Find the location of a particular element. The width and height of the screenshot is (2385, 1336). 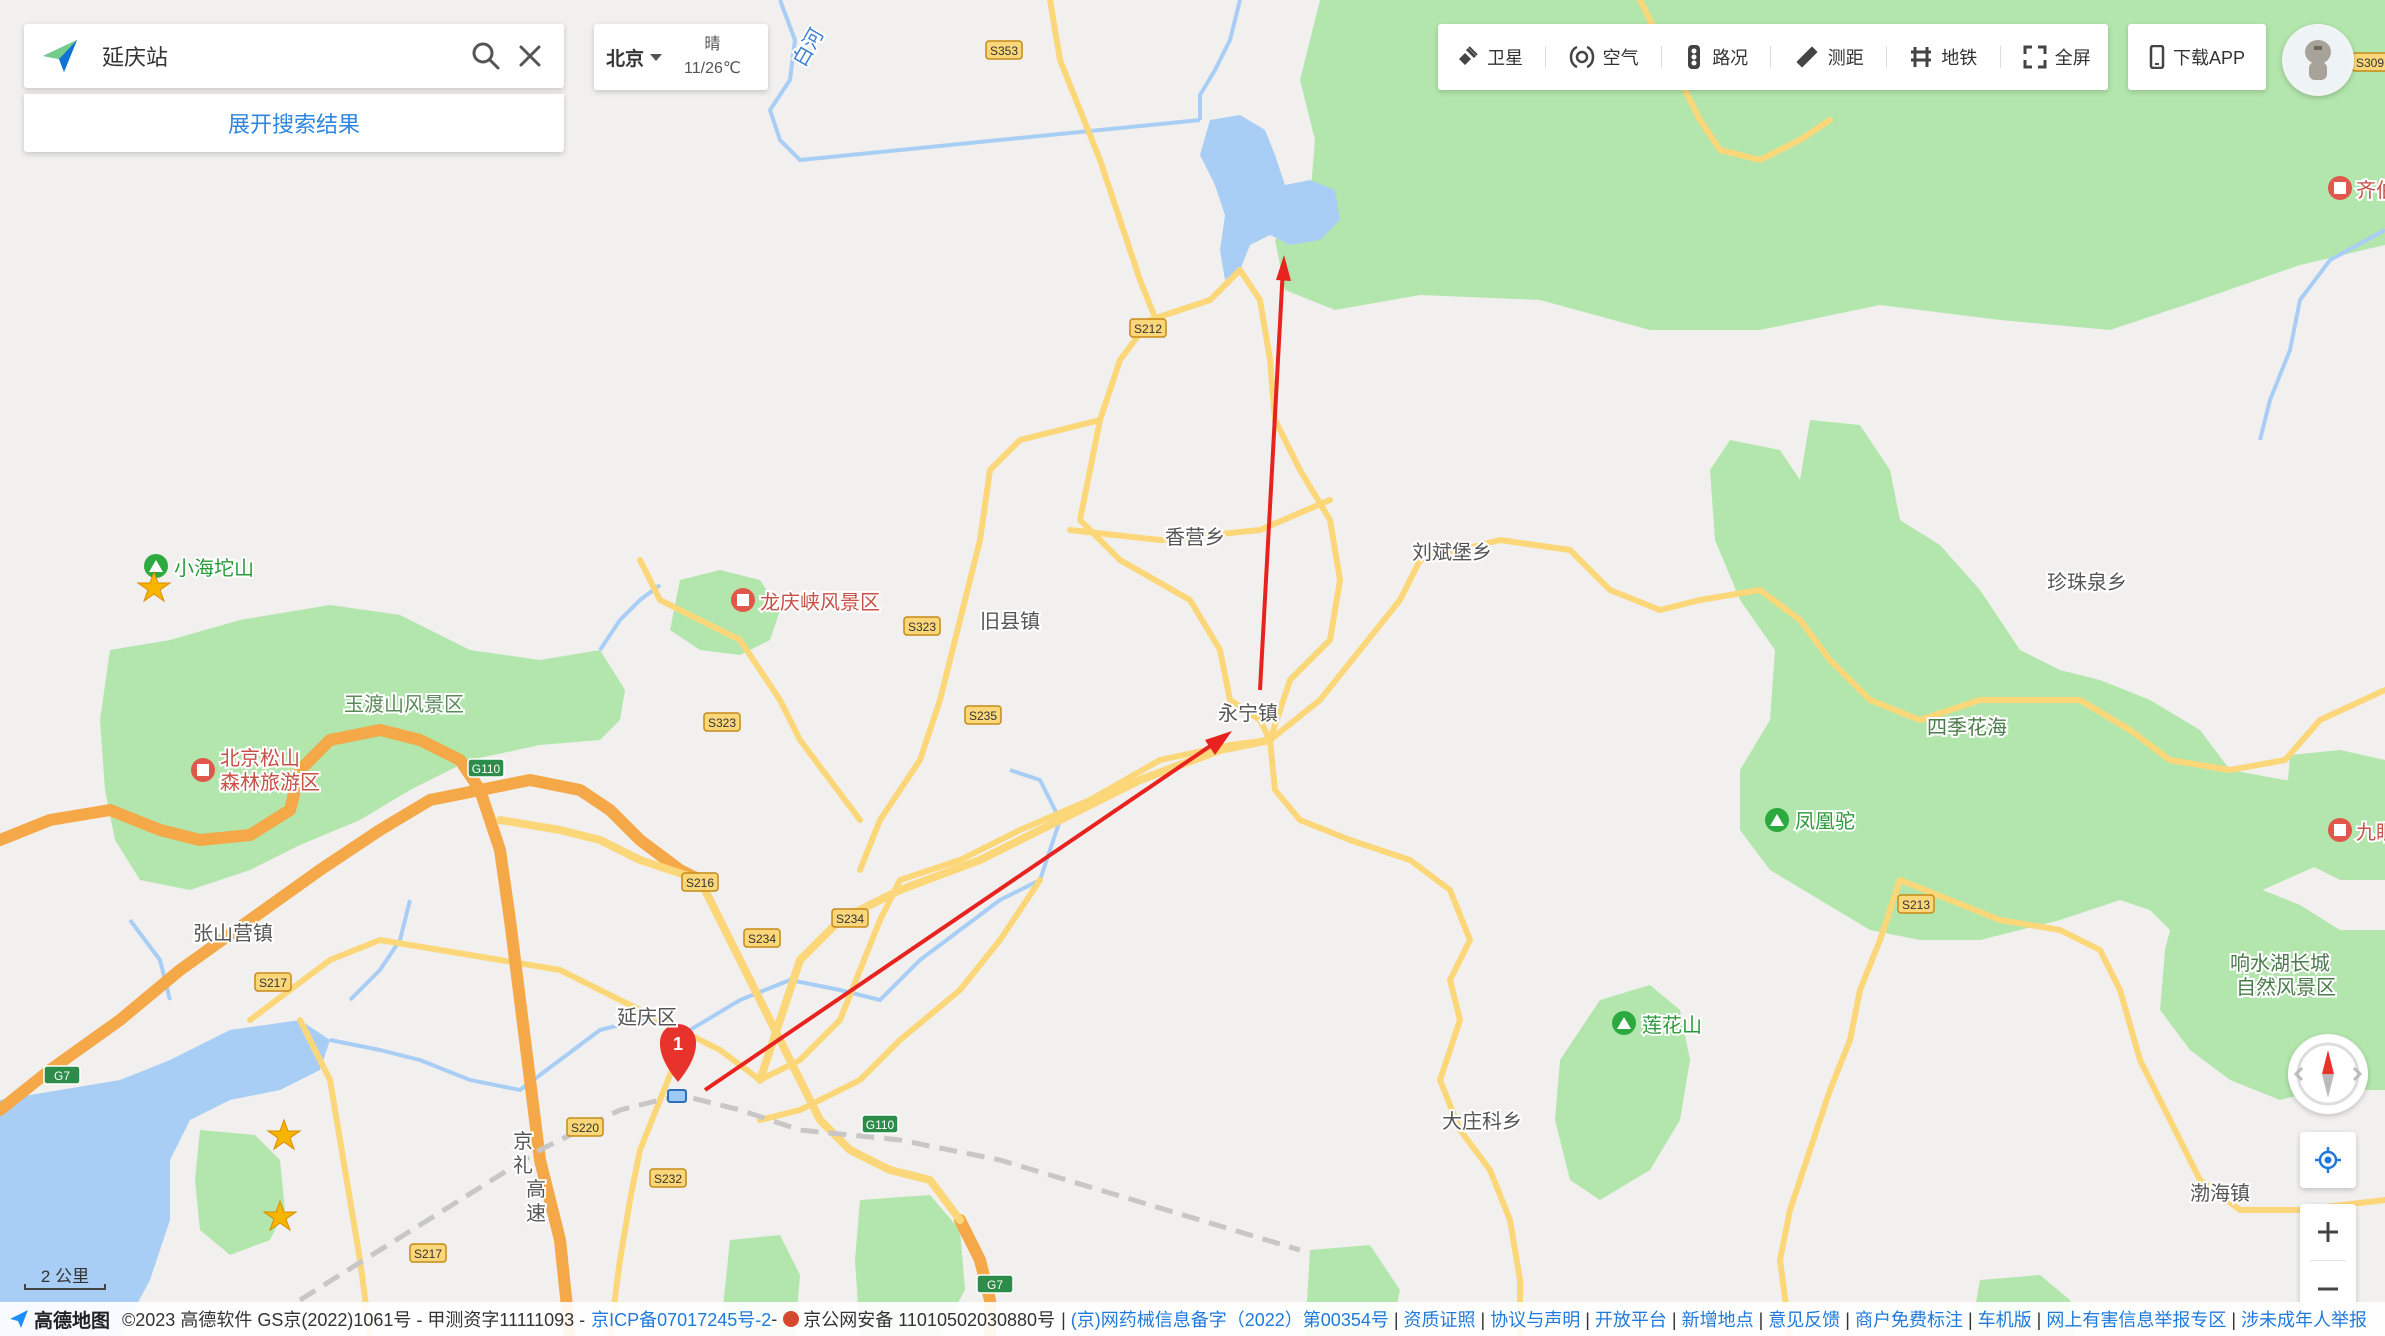

locate-button is located at coordinates (2328, 1160).